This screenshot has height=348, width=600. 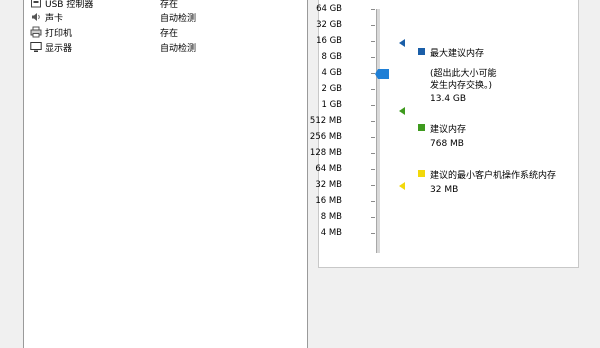 What do you see at coordinates (329, 9) in the screenshot?
I see `memory-scale-label: 64 GB` at bounding box center [329, 9].